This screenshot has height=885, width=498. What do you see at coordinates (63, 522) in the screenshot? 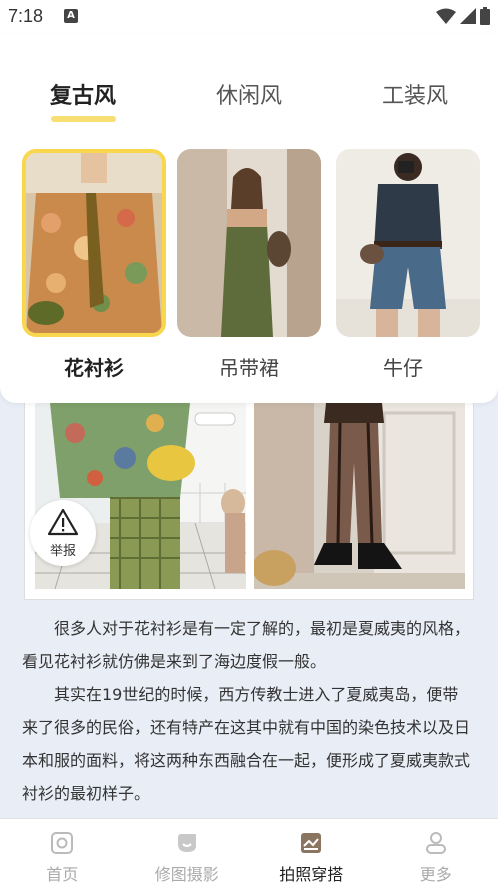
I see `warning-icon` at bounding box center [63, 522].